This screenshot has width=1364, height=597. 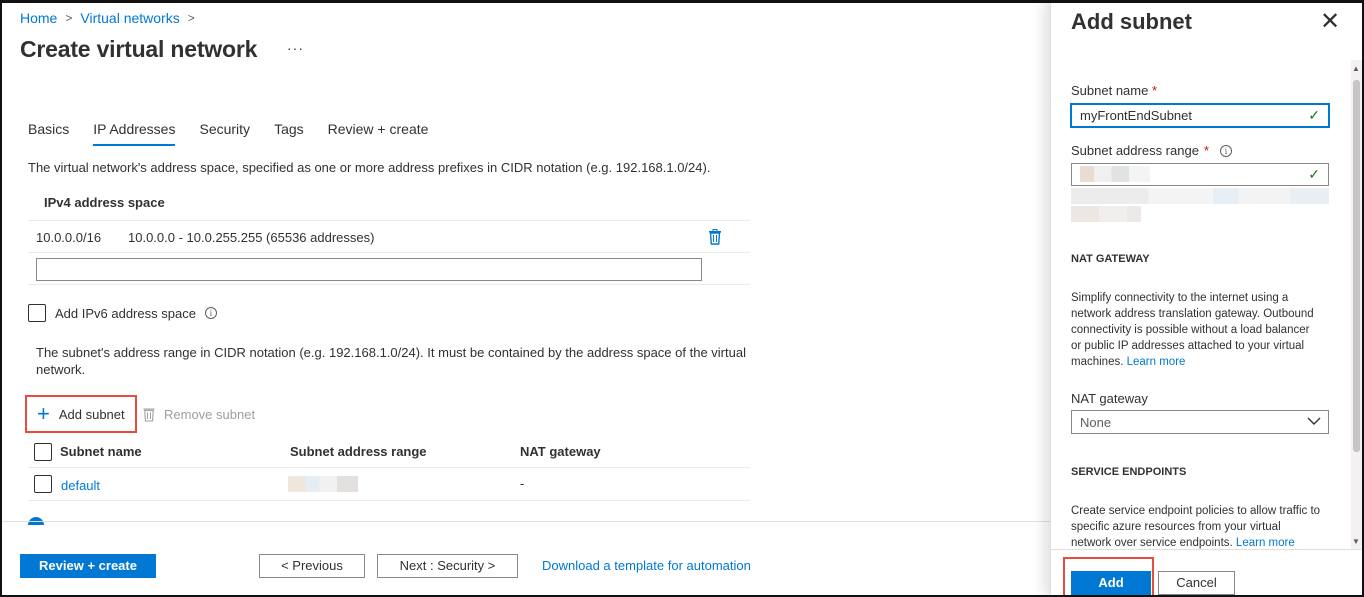 I want to click on ipv4-address-input, so click(x=369, y=269).